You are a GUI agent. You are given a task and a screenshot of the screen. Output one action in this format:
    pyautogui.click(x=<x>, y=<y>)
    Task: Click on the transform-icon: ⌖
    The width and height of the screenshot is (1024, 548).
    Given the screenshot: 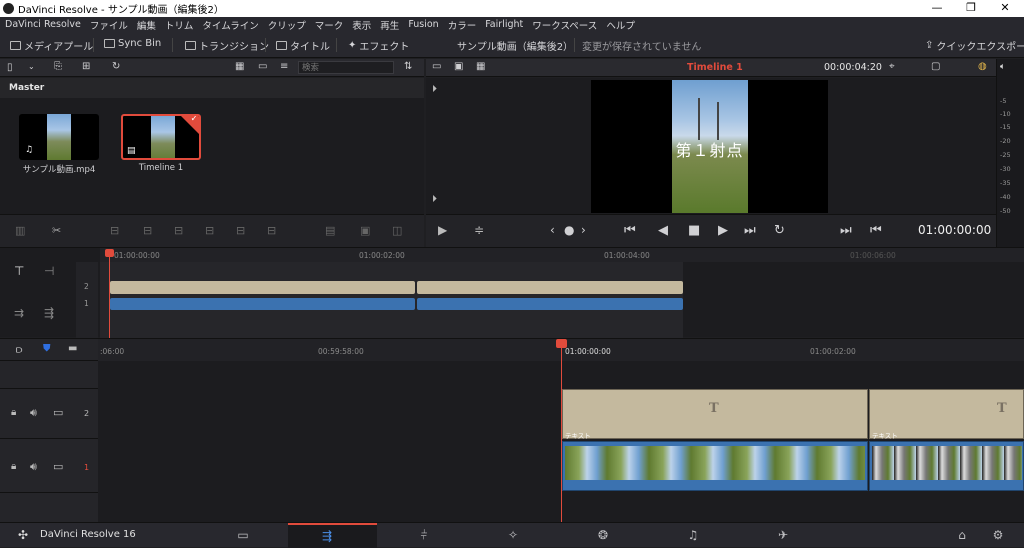 What is the action you would take?
    pyautogui.click(x=892, y=66)
    